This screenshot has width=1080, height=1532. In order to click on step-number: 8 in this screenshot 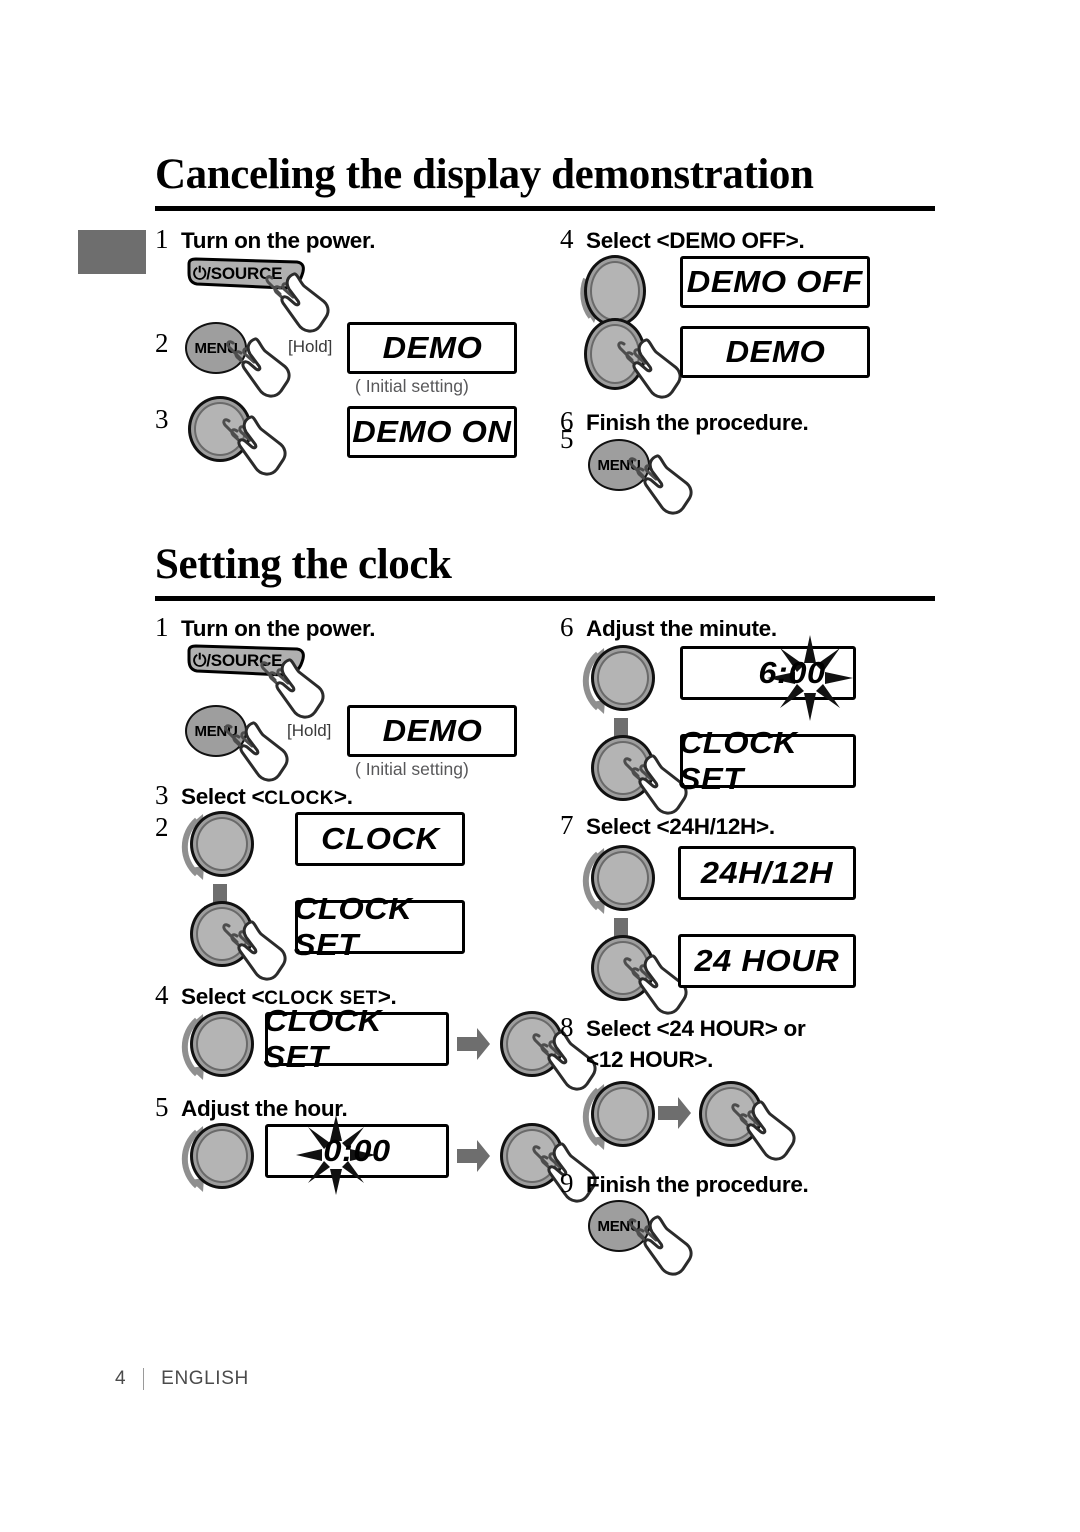, I will do `click(567, 1027)`.